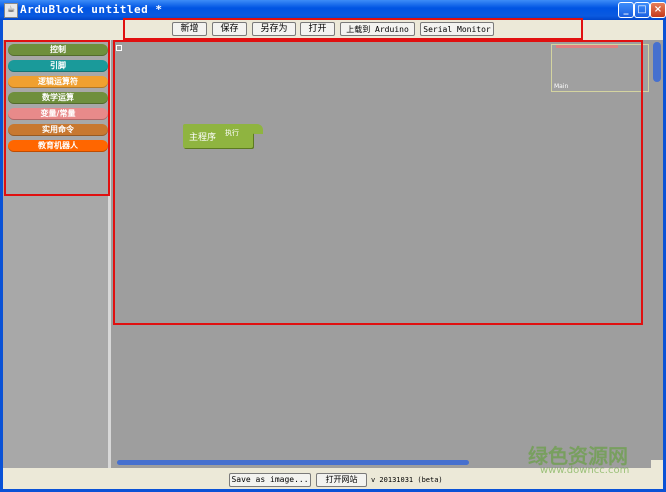 The height and width of the screenshot is (492, 666). What do you see at coordinates (57, 254) in the screenshot?
I see `block-palette: 控制 引脚 逻辑运算符 数学运算 变量/常量 实用命令 教育机器人` at bounding box center [57, 254].